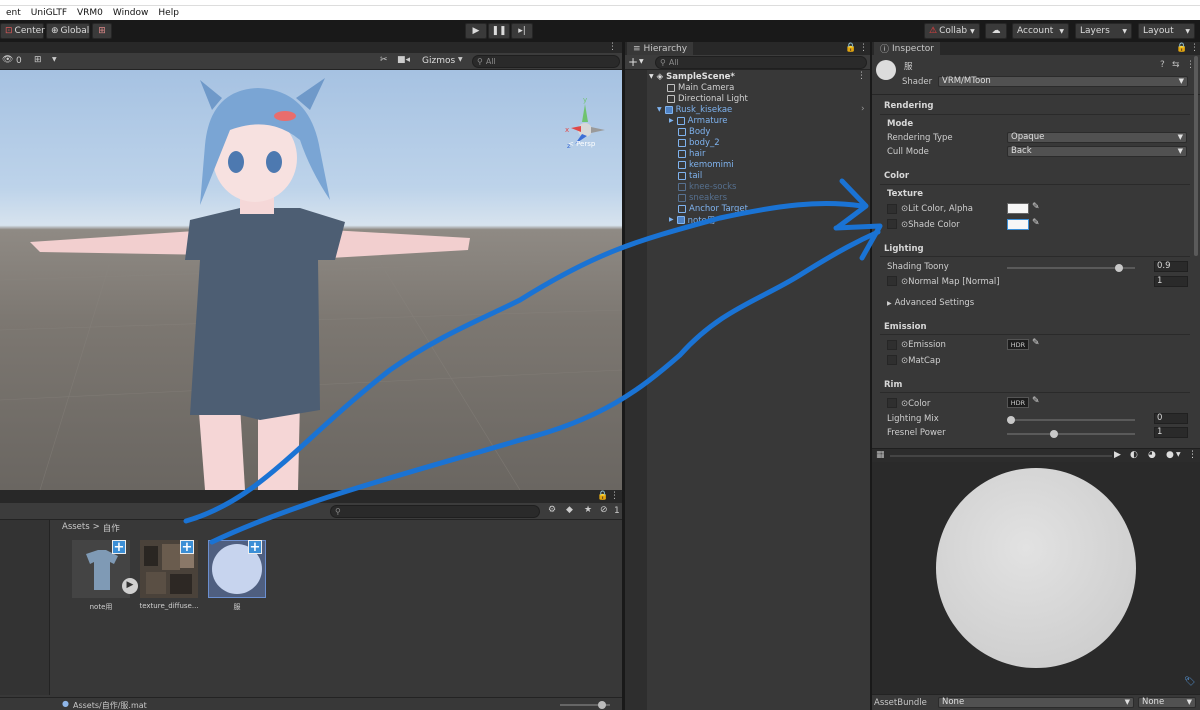 The height and width of the screenshot is (710, 1200). Describe the element at coordinates (1097, 137) in the screenshot. I see `rendering-type-dropdown: Opaque ▼` at that location.